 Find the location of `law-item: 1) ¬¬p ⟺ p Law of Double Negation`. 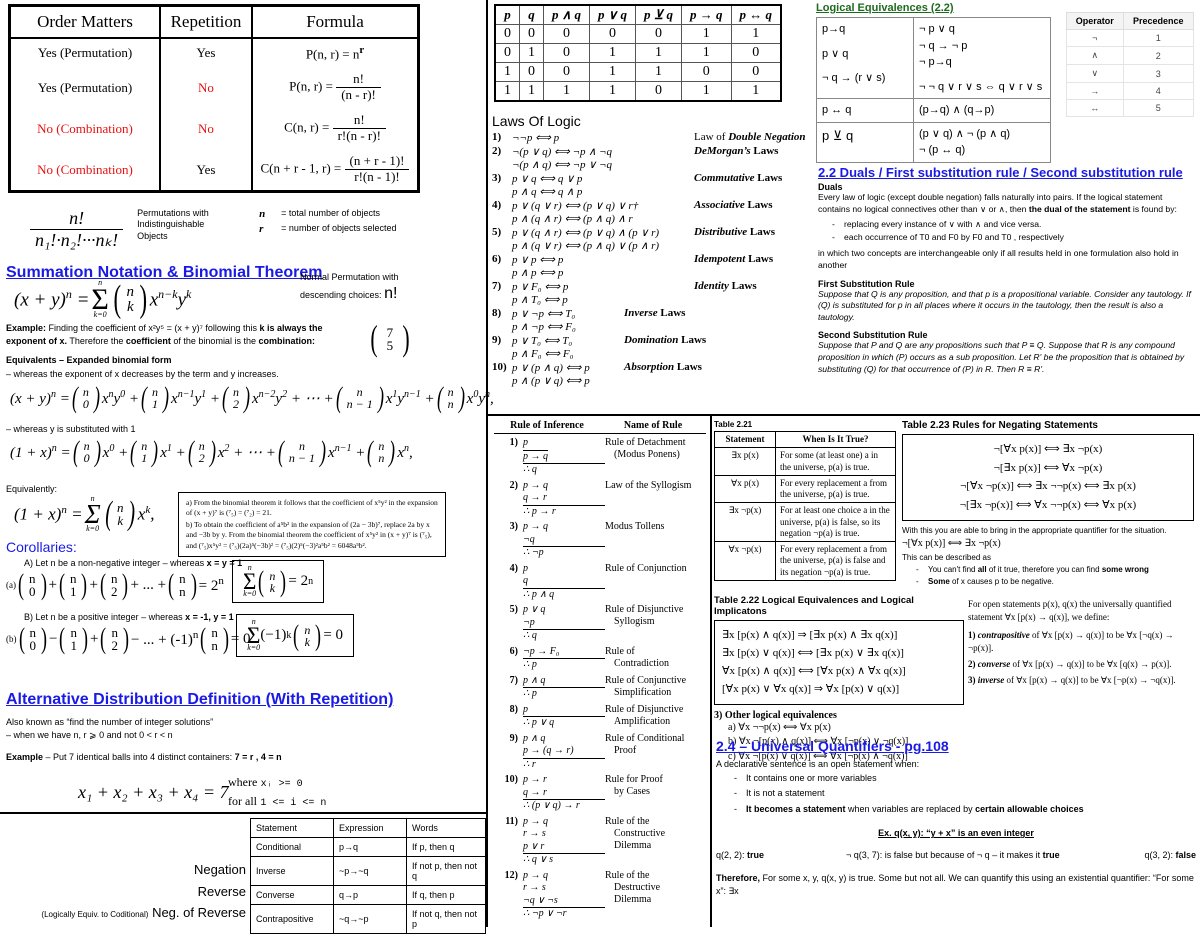

law-item: 1) ¬¬p ⟺ p Law of Double Negation is located at coordinates (653, 137).